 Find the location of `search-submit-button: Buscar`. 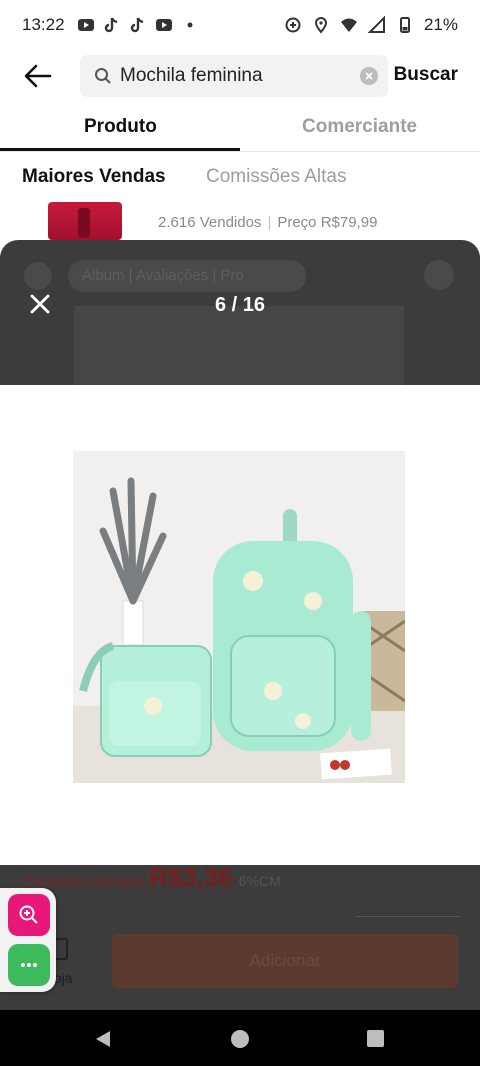

search-submit-button: Buscar is located at coordinates (426, 75).